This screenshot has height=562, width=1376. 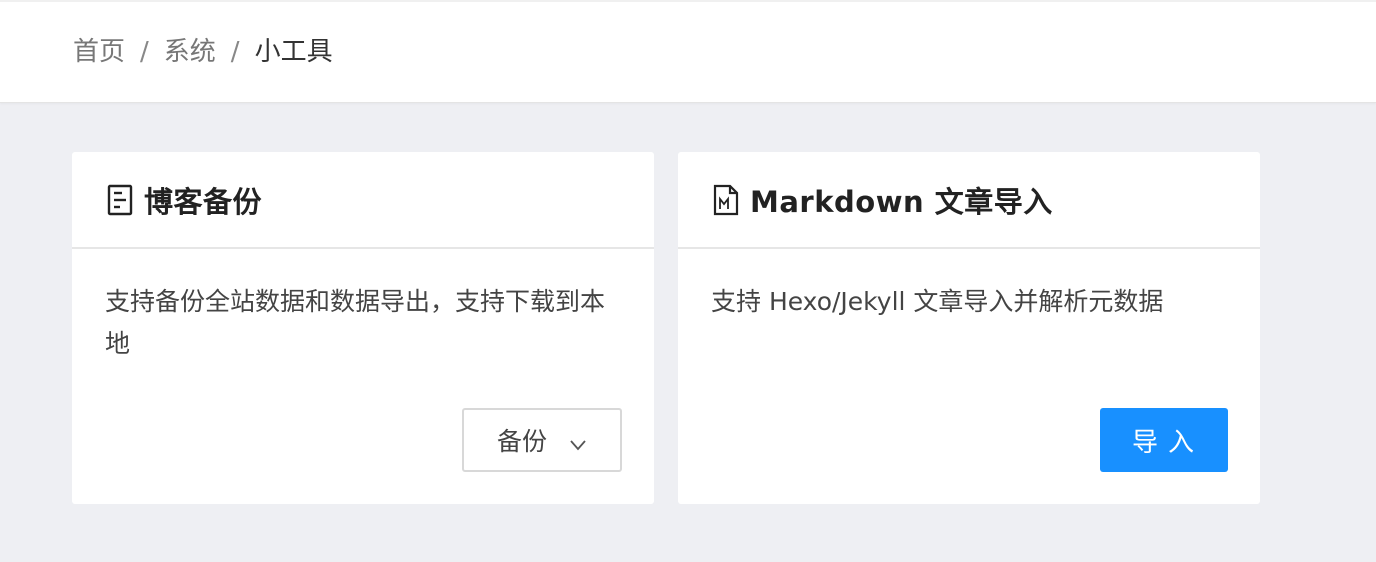 What do you see at coordinates (937, 301) in the screenshot?
I see `card-description: 支持 Hexo/Jekyll 文章导入并解析元数据` at bounding box center [937, 301].